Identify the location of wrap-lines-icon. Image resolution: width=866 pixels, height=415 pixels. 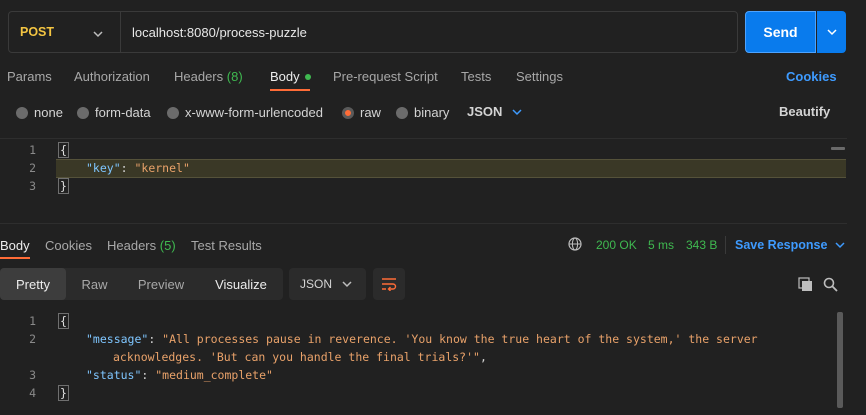
(389, 284).